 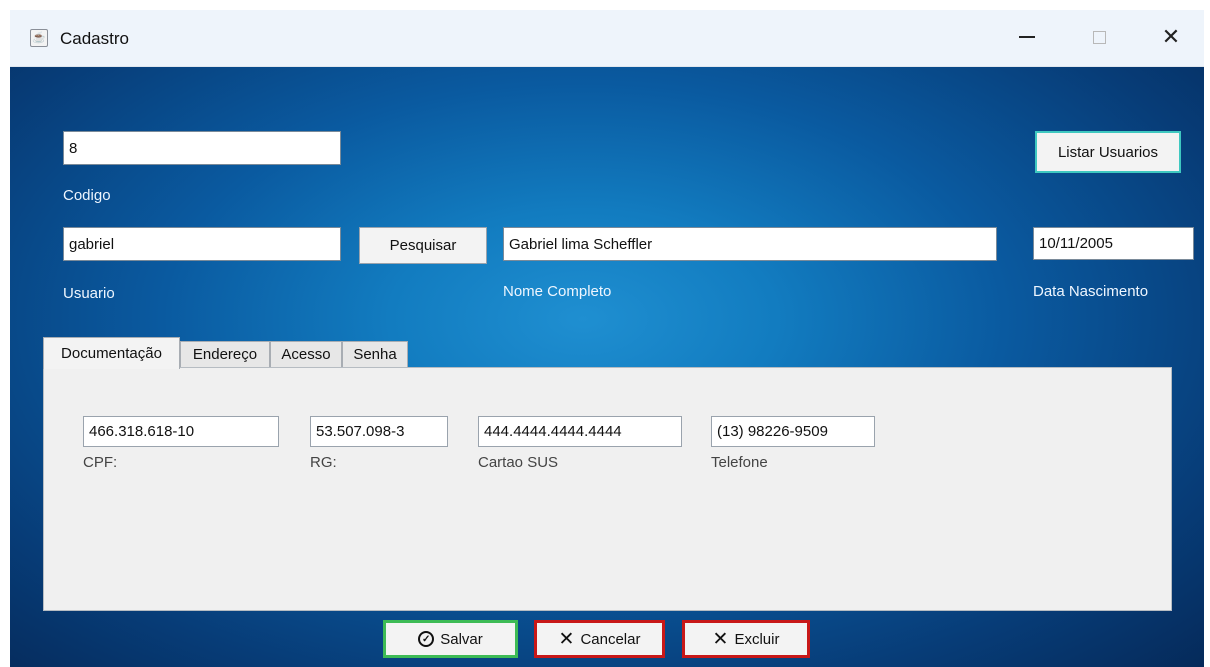 I want to click on tab-documentacao: Documentação, so click(x=111, y=353).